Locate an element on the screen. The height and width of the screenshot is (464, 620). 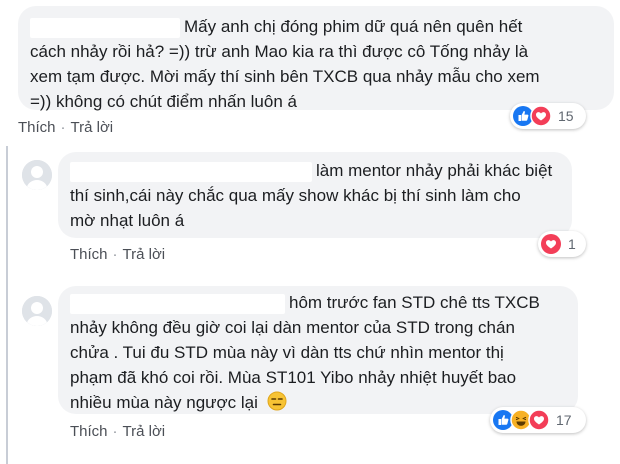
reaction-summary-3: 17 is located at coordinates (538, 420).